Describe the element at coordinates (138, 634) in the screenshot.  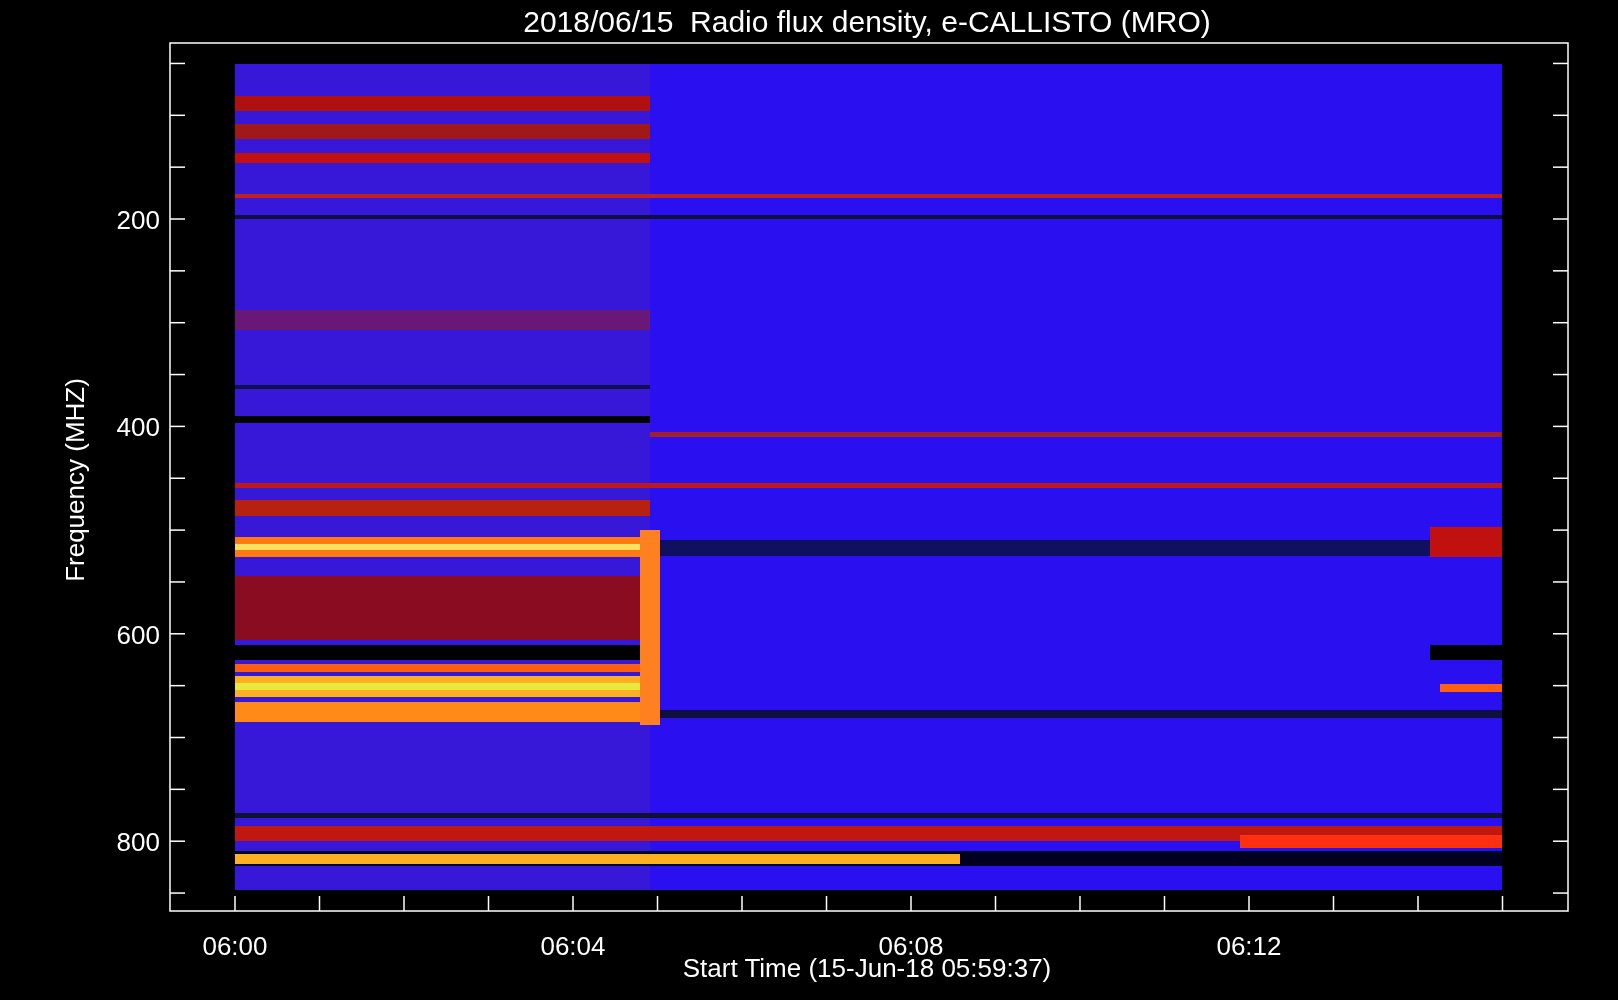
I see `y-tick-label: 600` at that location.